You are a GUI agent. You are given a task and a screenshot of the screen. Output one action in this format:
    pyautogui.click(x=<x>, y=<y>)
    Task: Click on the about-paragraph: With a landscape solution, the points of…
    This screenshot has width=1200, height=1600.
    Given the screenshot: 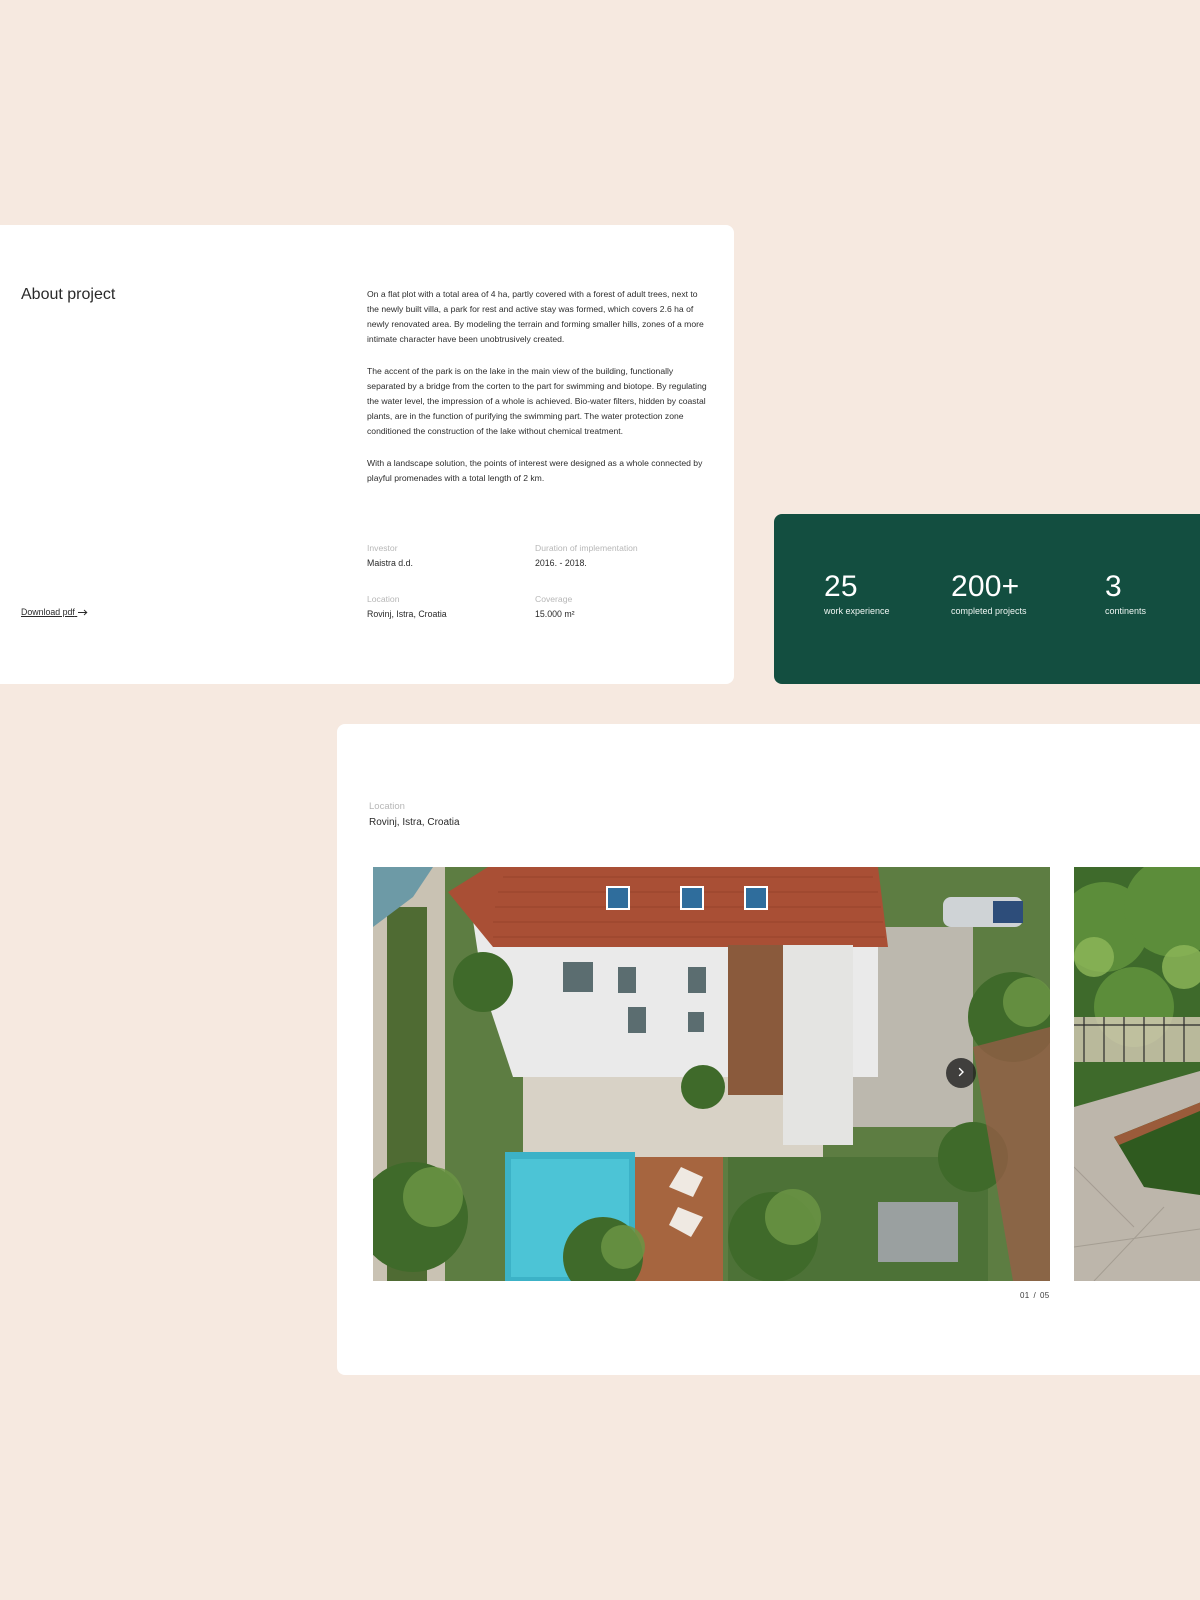 What is the action you would take?
    pyautogui.click(x=535, y=470)
    